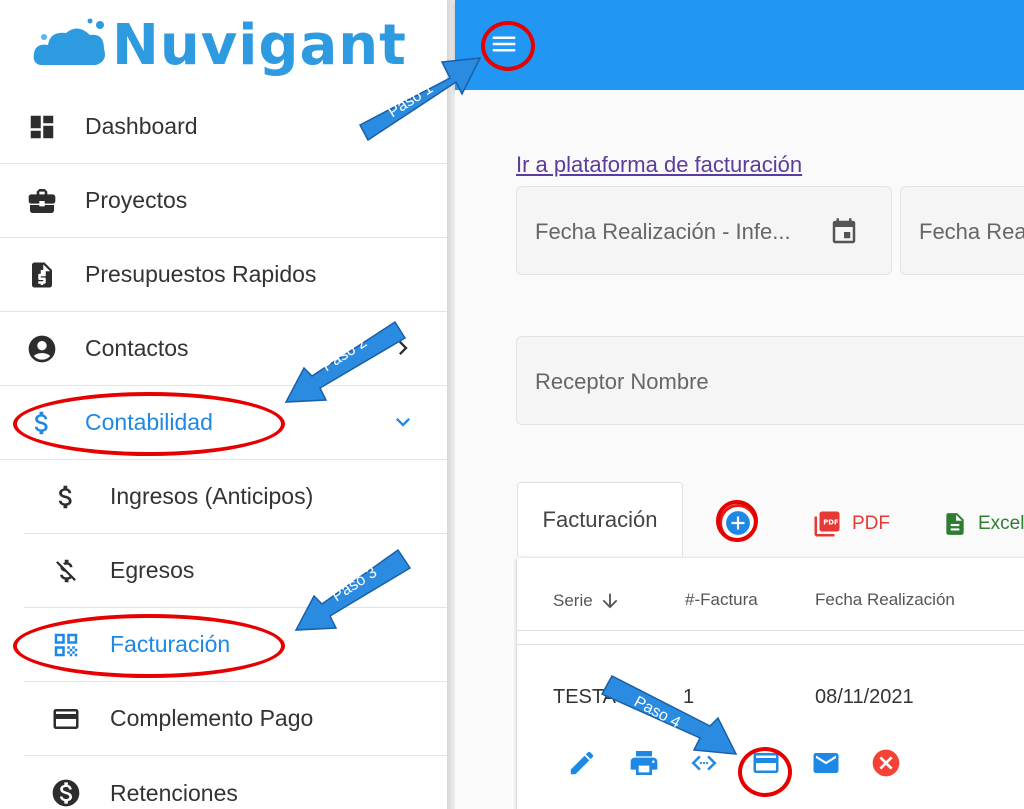 Image resolution: width=1024 pixels, height=809 pixels. I want to click on column-header-label: Serie, so click(573, 600).